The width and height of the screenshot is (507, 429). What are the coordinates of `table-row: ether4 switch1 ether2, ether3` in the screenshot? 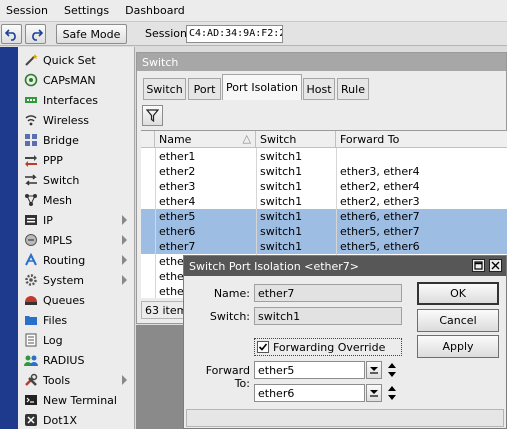 It's located at (324, 201).